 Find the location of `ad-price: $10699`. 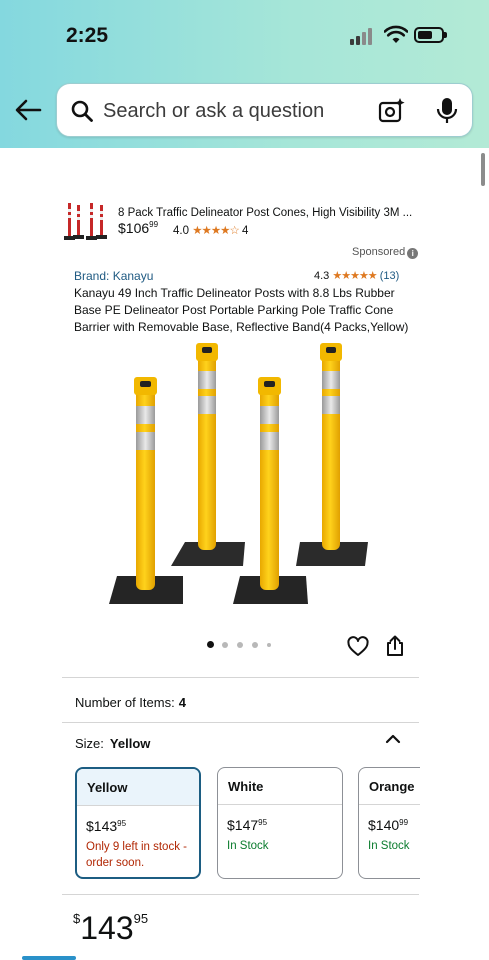

ad-price: $10699 is located at coordinates (138, 228).